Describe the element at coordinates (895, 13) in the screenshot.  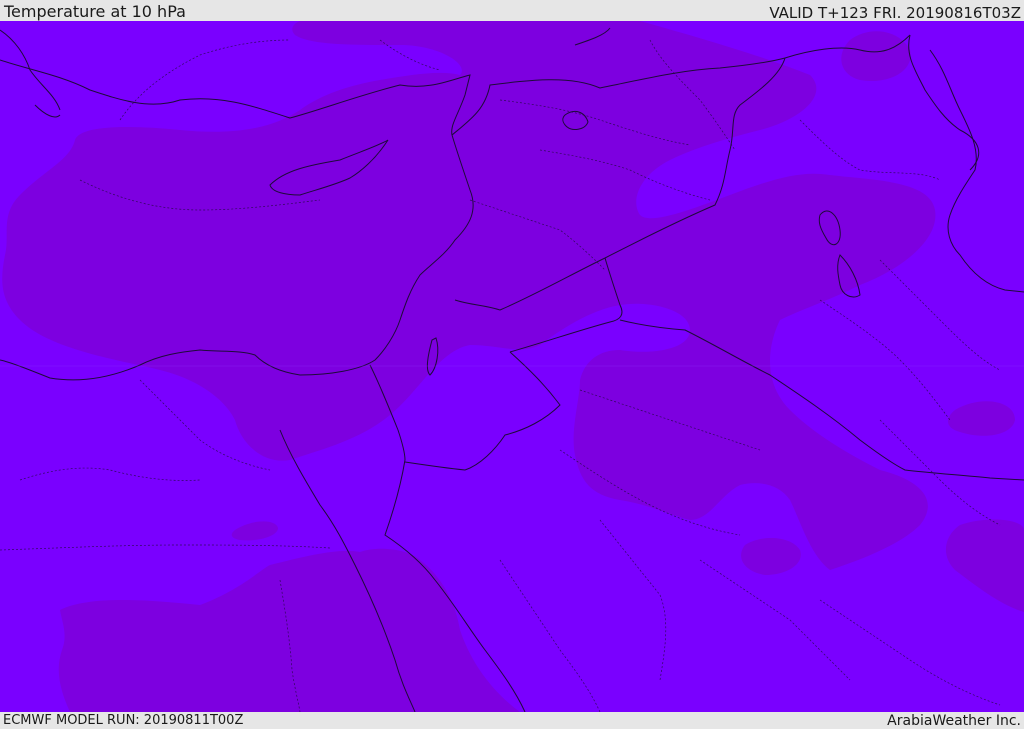
I see `valid-time-label: VALID T+123 FRI. 20190816T03Z` at that location.